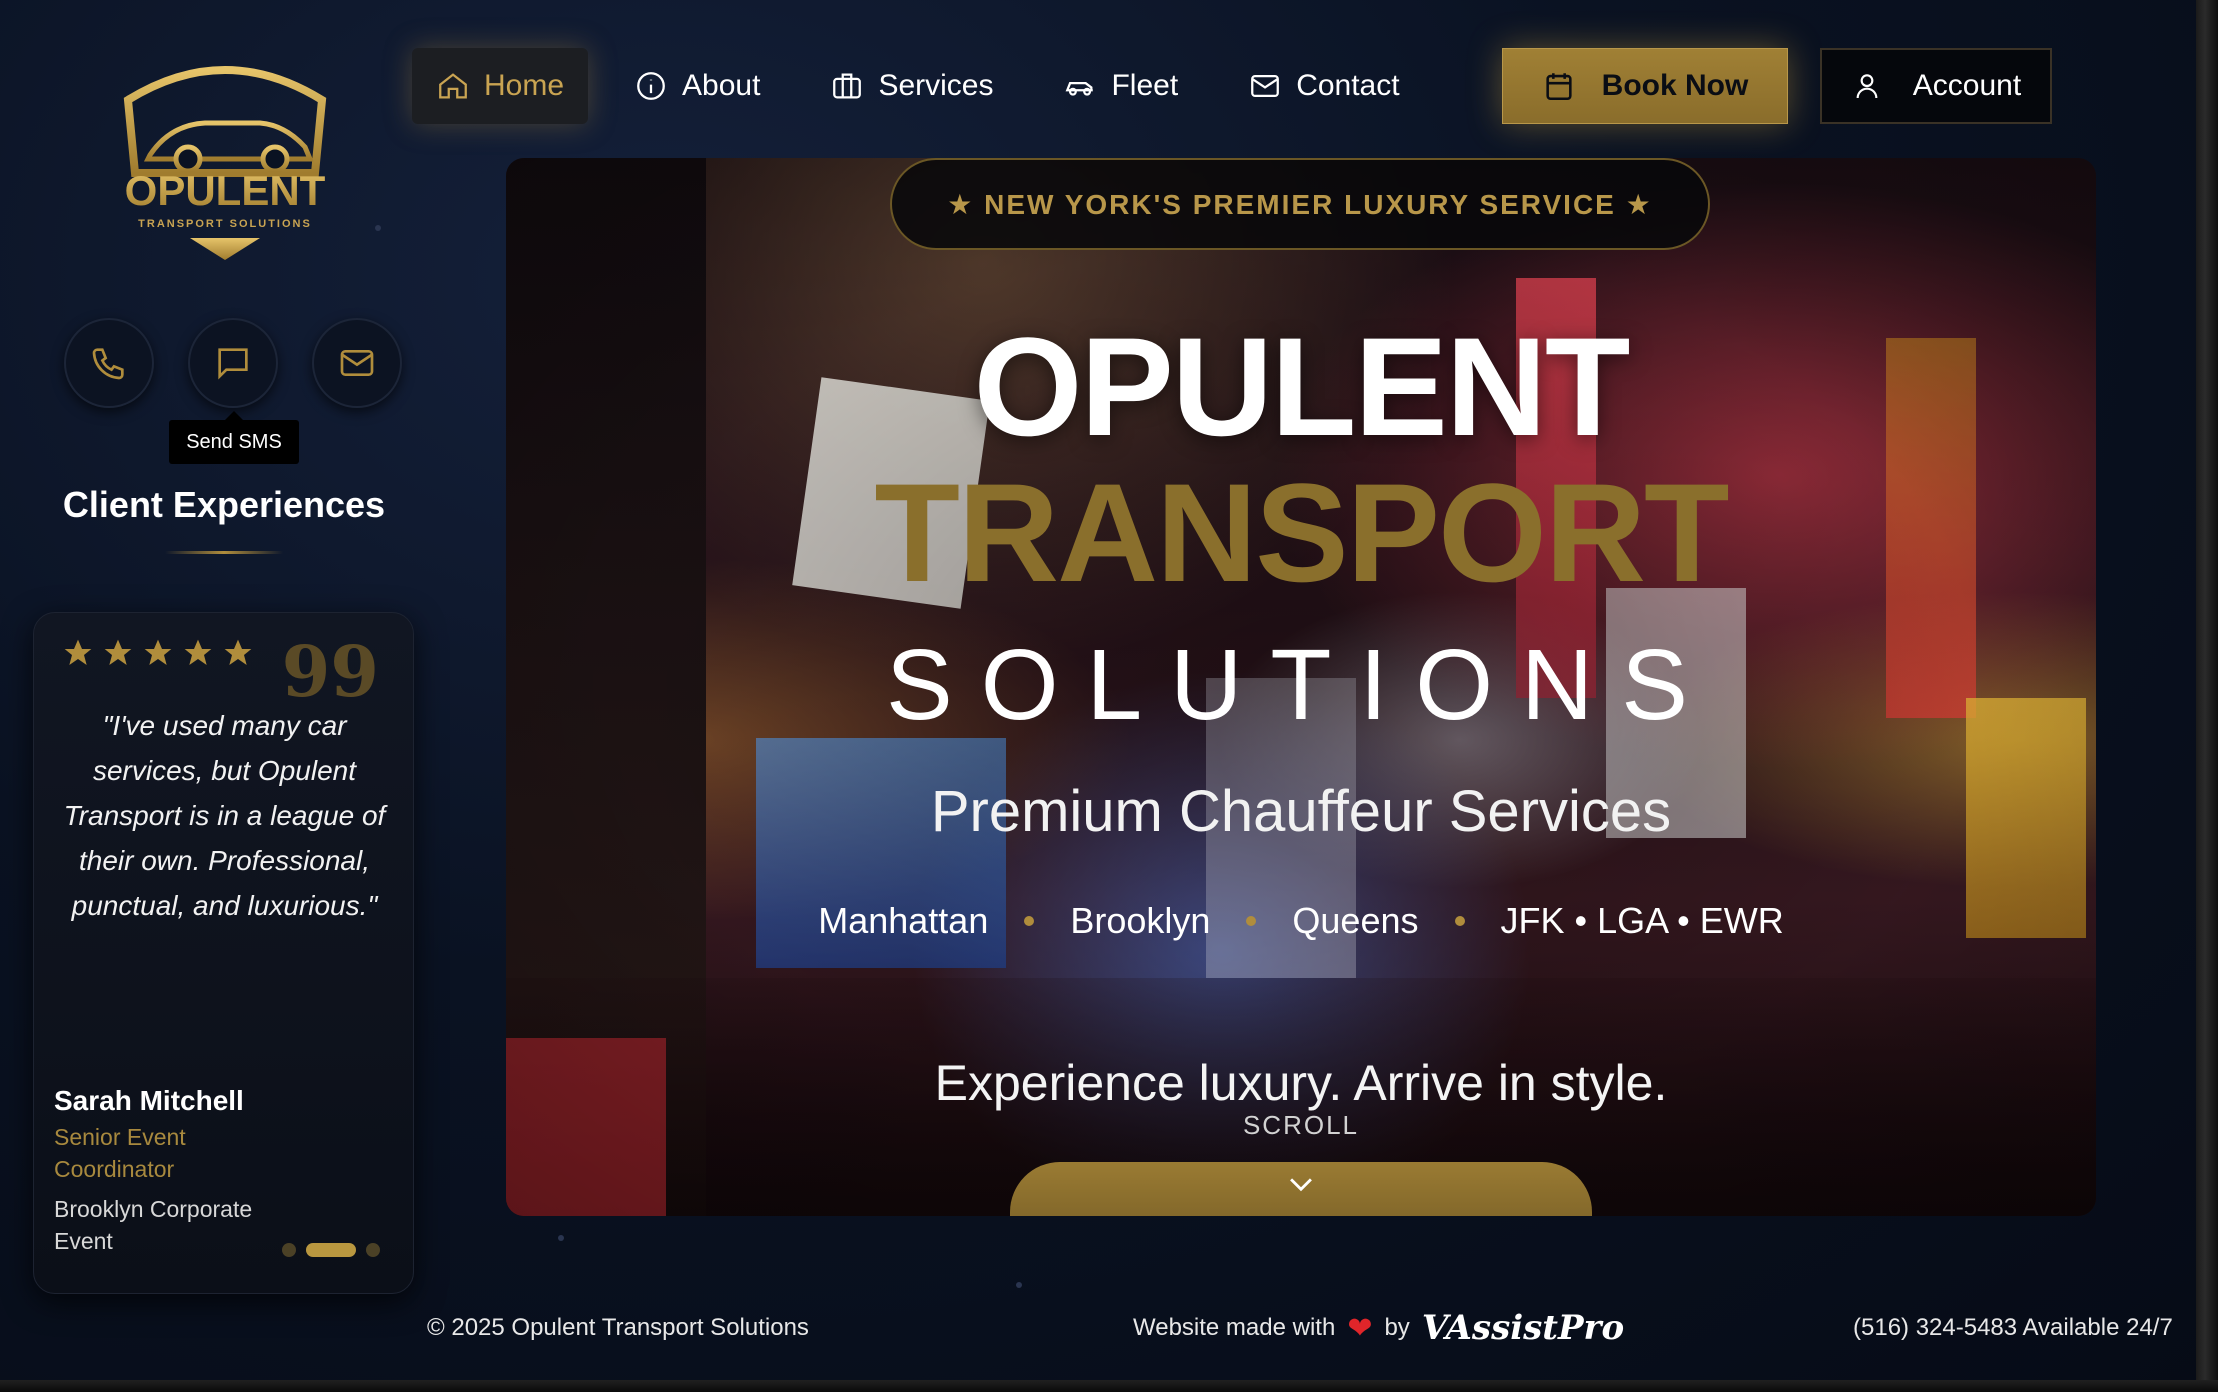 The width and height of the screenshot is (2218, 1392). Describe the element at coordinates (1355, 920) in the screenshot. I see `location-item: Queens` at that location.